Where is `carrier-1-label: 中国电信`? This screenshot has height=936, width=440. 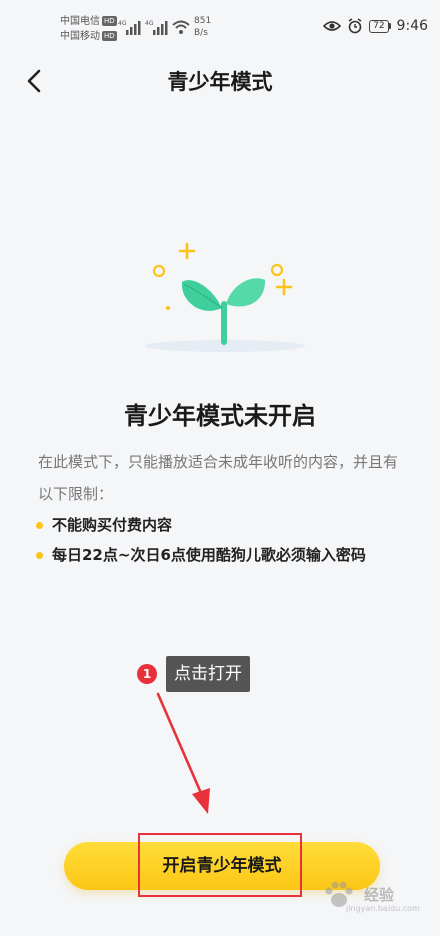 carrier-1-label: 中国电信 is located at coordinates (80, 21).